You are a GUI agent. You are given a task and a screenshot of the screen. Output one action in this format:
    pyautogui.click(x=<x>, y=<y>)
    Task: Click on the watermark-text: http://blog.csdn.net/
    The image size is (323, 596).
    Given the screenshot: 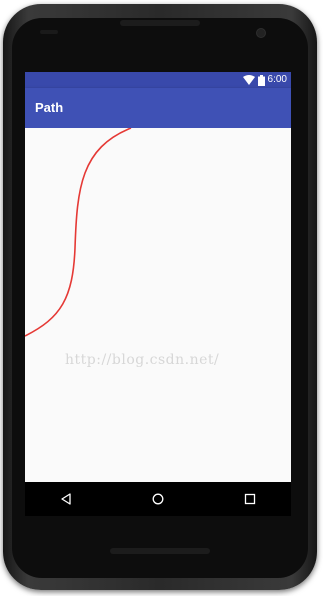 What is the action you would take?
    pyautogui.click(x=142, y=360)
    